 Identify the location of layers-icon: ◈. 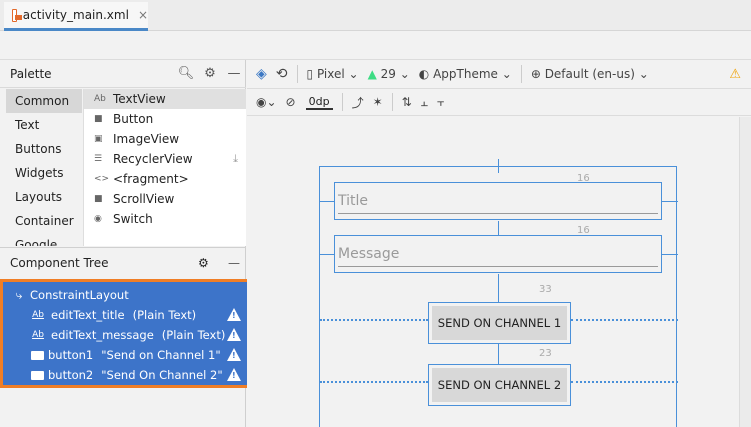
(261, 74).